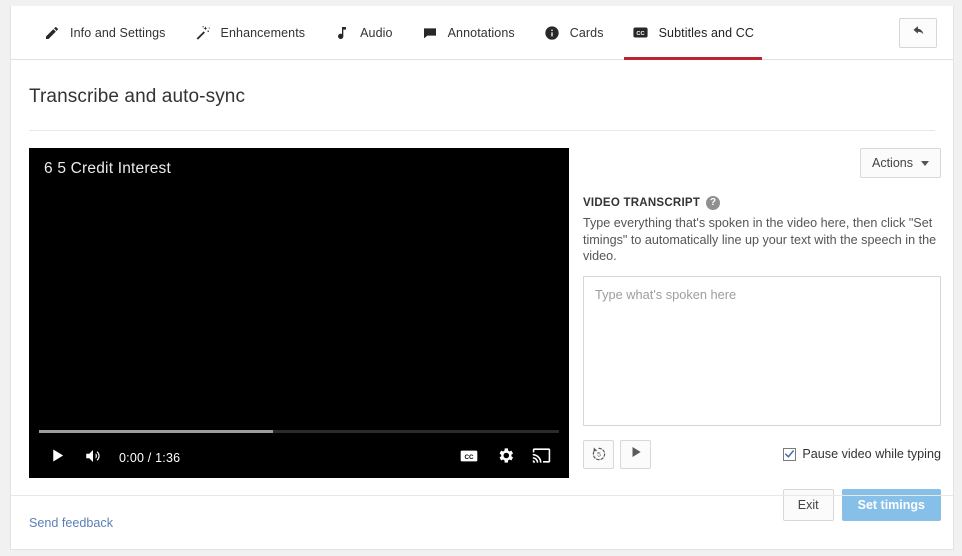  I want to click on progress-loaded, so click(156, 431).